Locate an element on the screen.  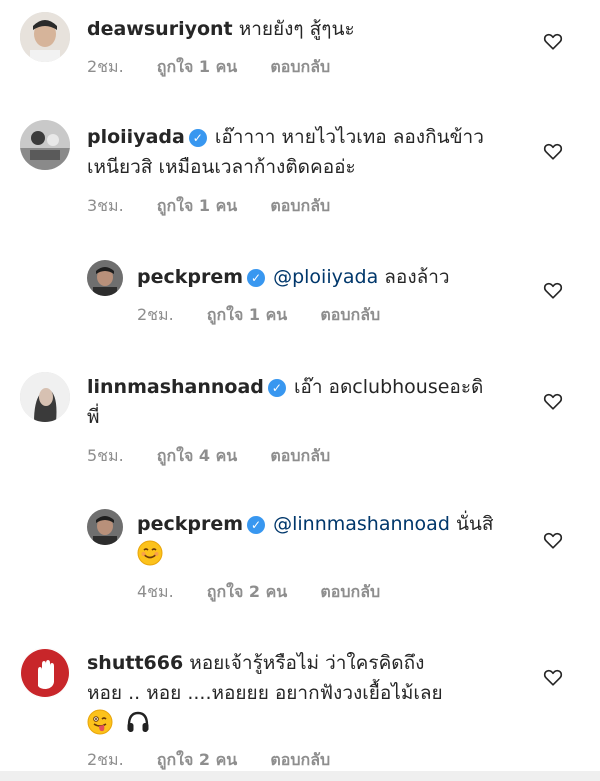
comment-text: deawsuriyont หายยังๆ สู้ๆนะ is located at coordinates (221, 29).